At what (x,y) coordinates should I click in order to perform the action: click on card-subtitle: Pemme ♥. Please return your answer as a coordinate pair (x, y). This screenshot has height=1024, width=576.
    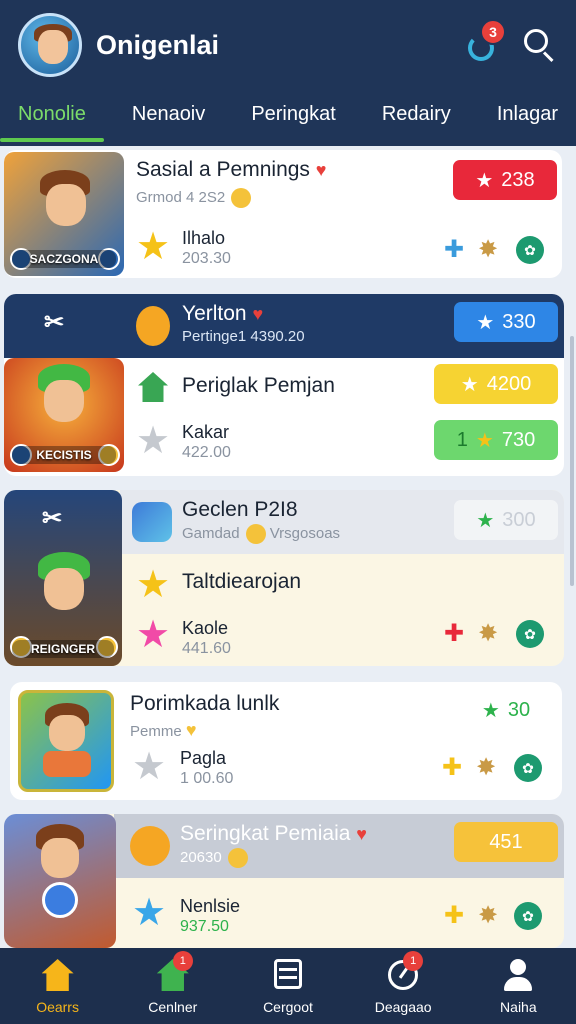
    Looking at the image, I should click on (163, 730).